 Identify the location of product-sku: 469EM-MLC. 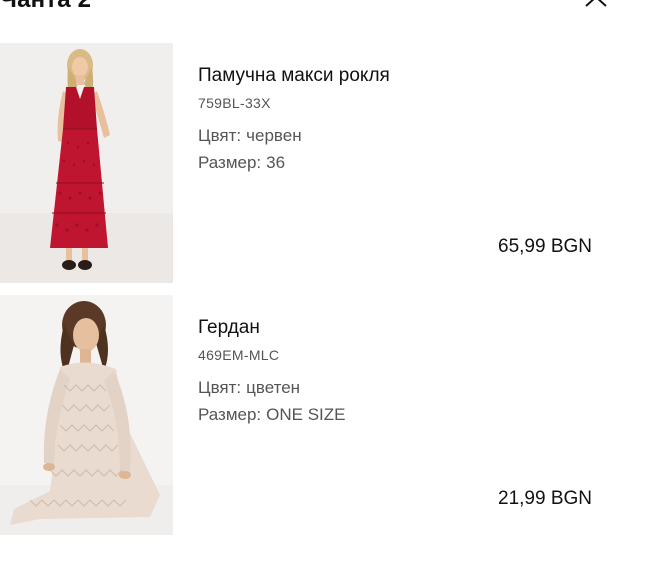
(239, 355).